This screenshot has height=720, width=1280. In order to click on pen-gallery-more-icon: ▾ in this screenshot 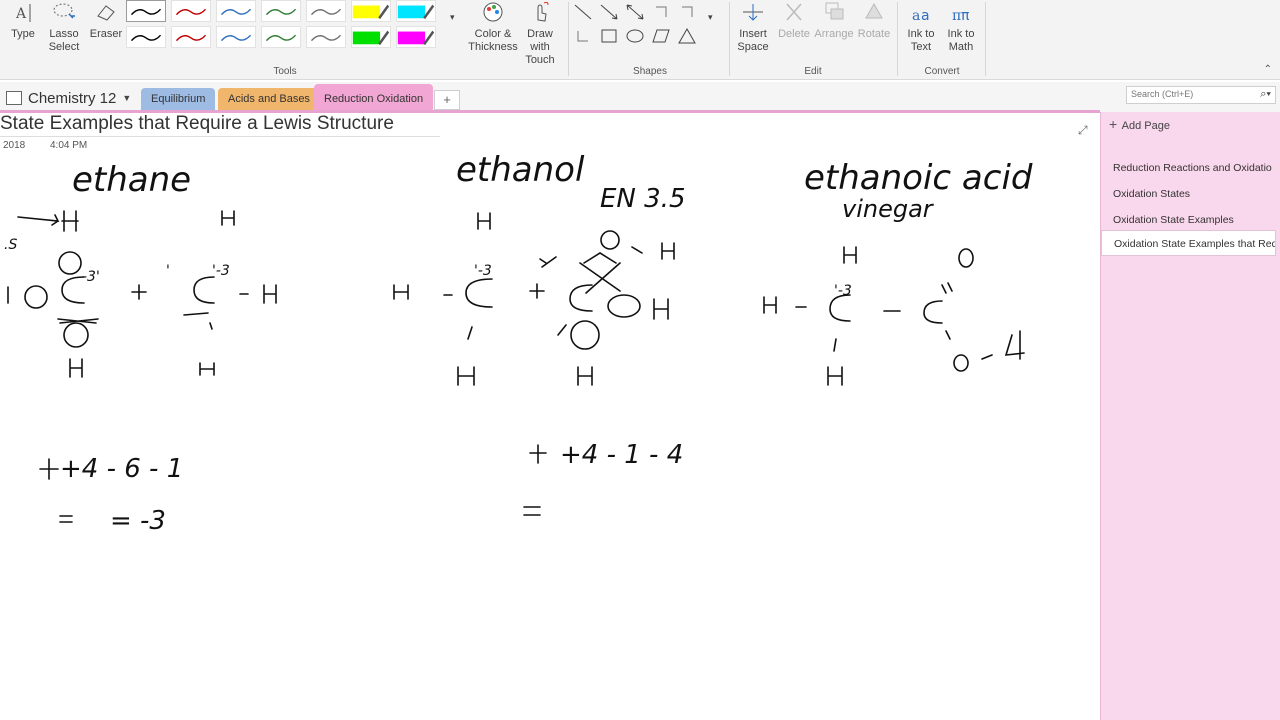, I will do `click(456, 22)`.